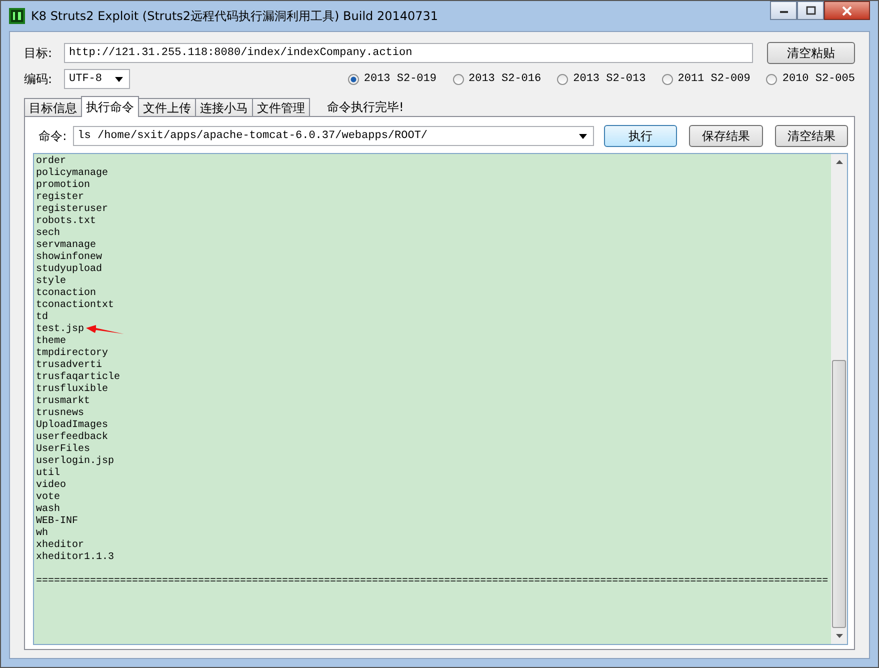 This screenshot has height=668, width=879. Describe the element at coordinates (60, 546) in the screenshot. I see `output-line: xheditor` at that location.